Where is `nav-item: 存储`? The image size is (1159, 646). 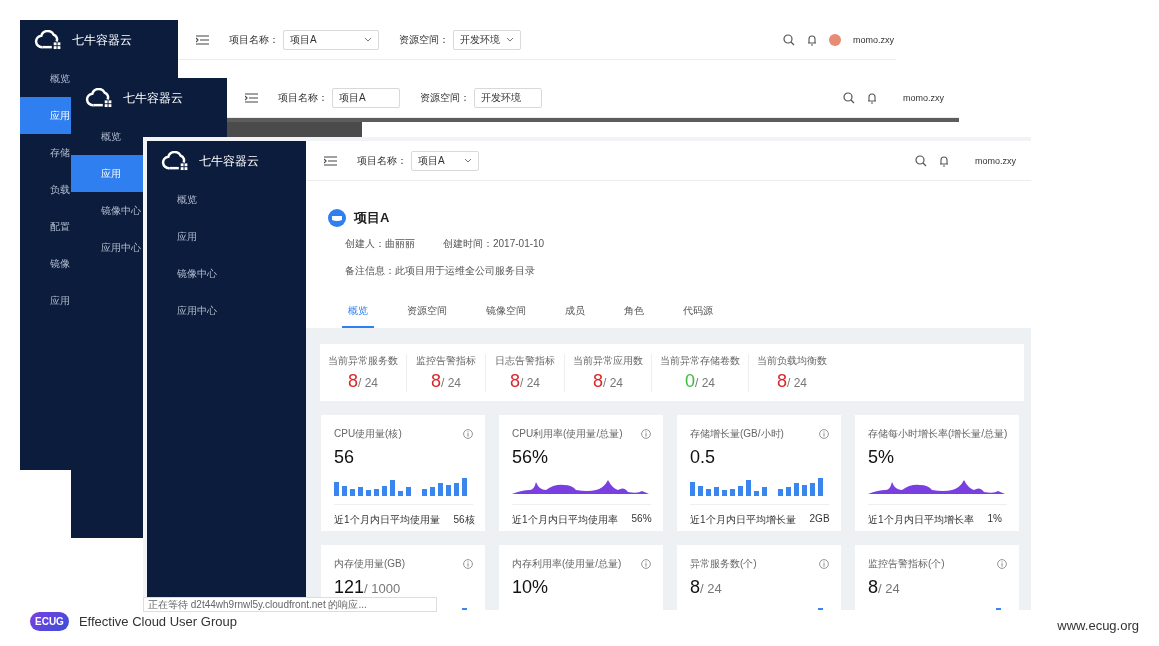 nav-item: 存储 is located at coordinates (45, 152).